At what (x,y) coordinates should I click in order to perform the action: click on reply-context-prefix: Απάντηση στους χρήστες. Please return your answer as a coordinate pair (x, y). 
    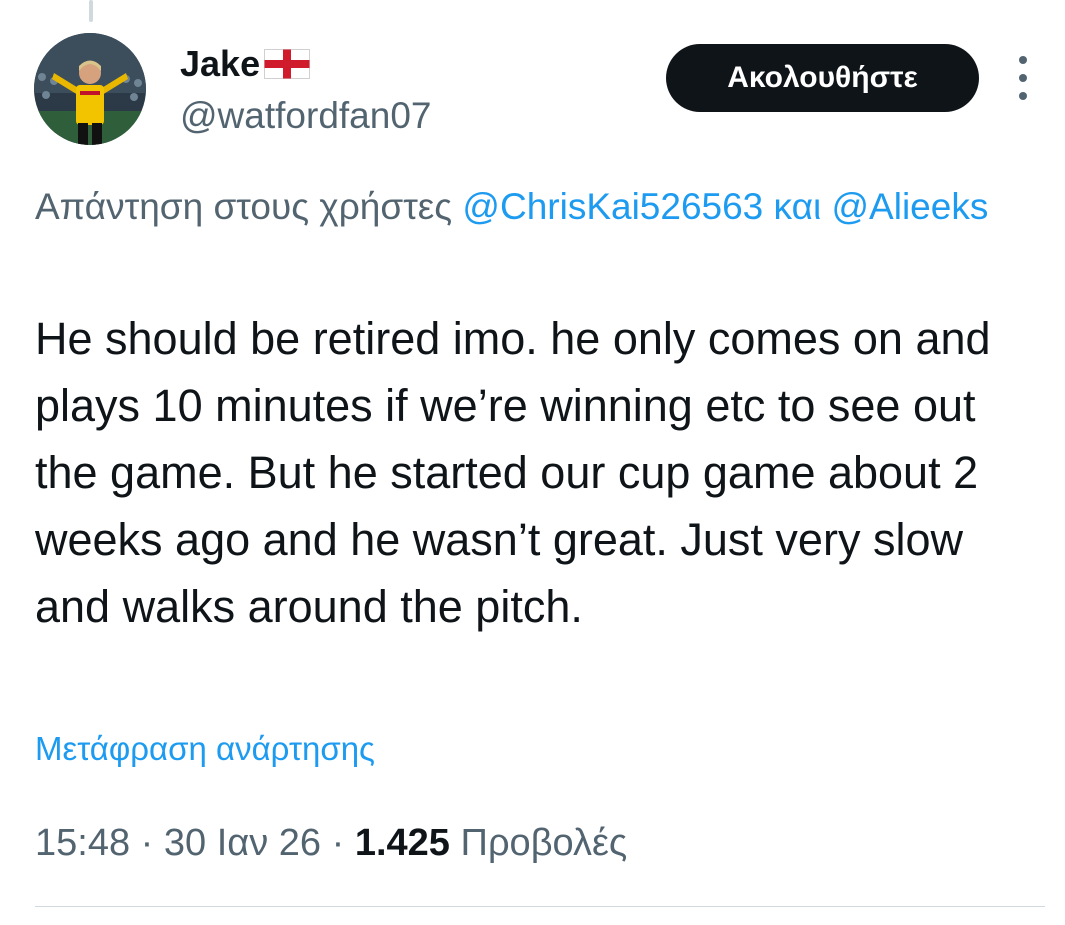
    Looking at the image, I should click on (244, 206).